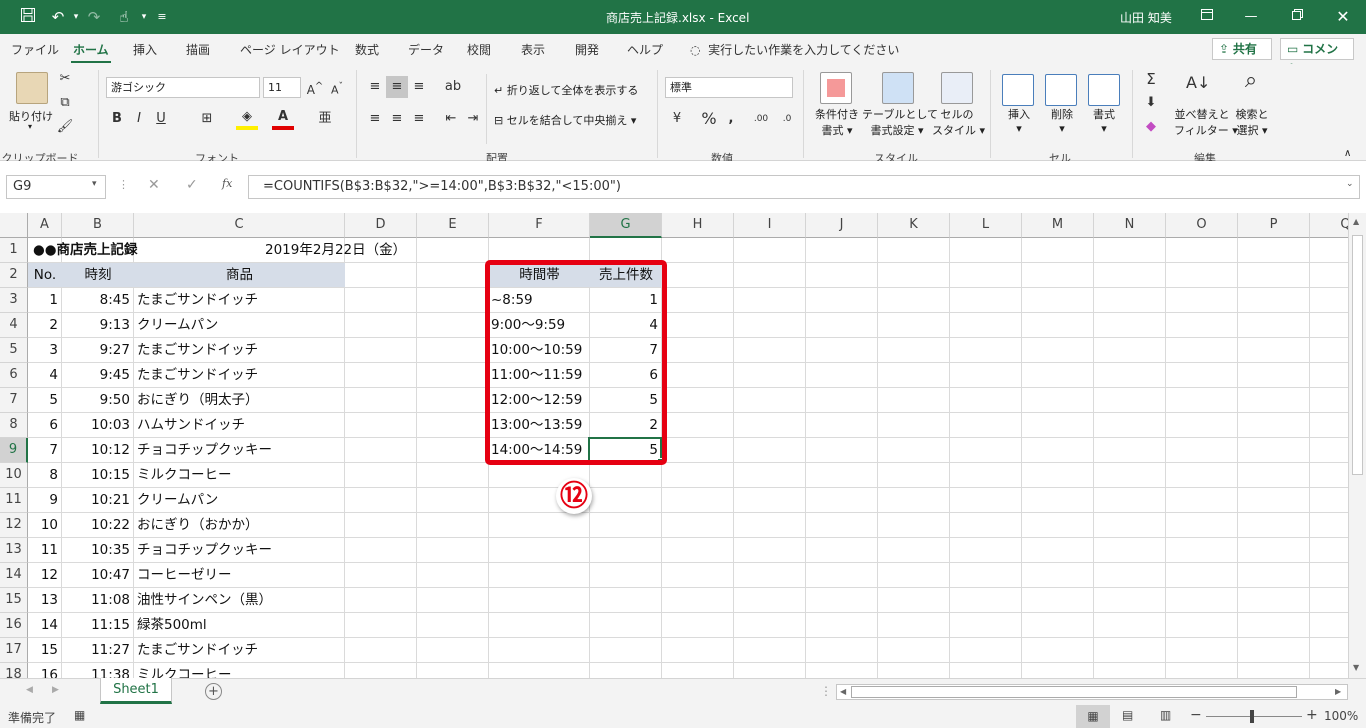 This screenshot has width=1366, height=728. What do you see at coordinates (136, 691) in the screenshot?
I see `sheet-tab-sheet1: Sheet1` at bounding box center [136, 691].